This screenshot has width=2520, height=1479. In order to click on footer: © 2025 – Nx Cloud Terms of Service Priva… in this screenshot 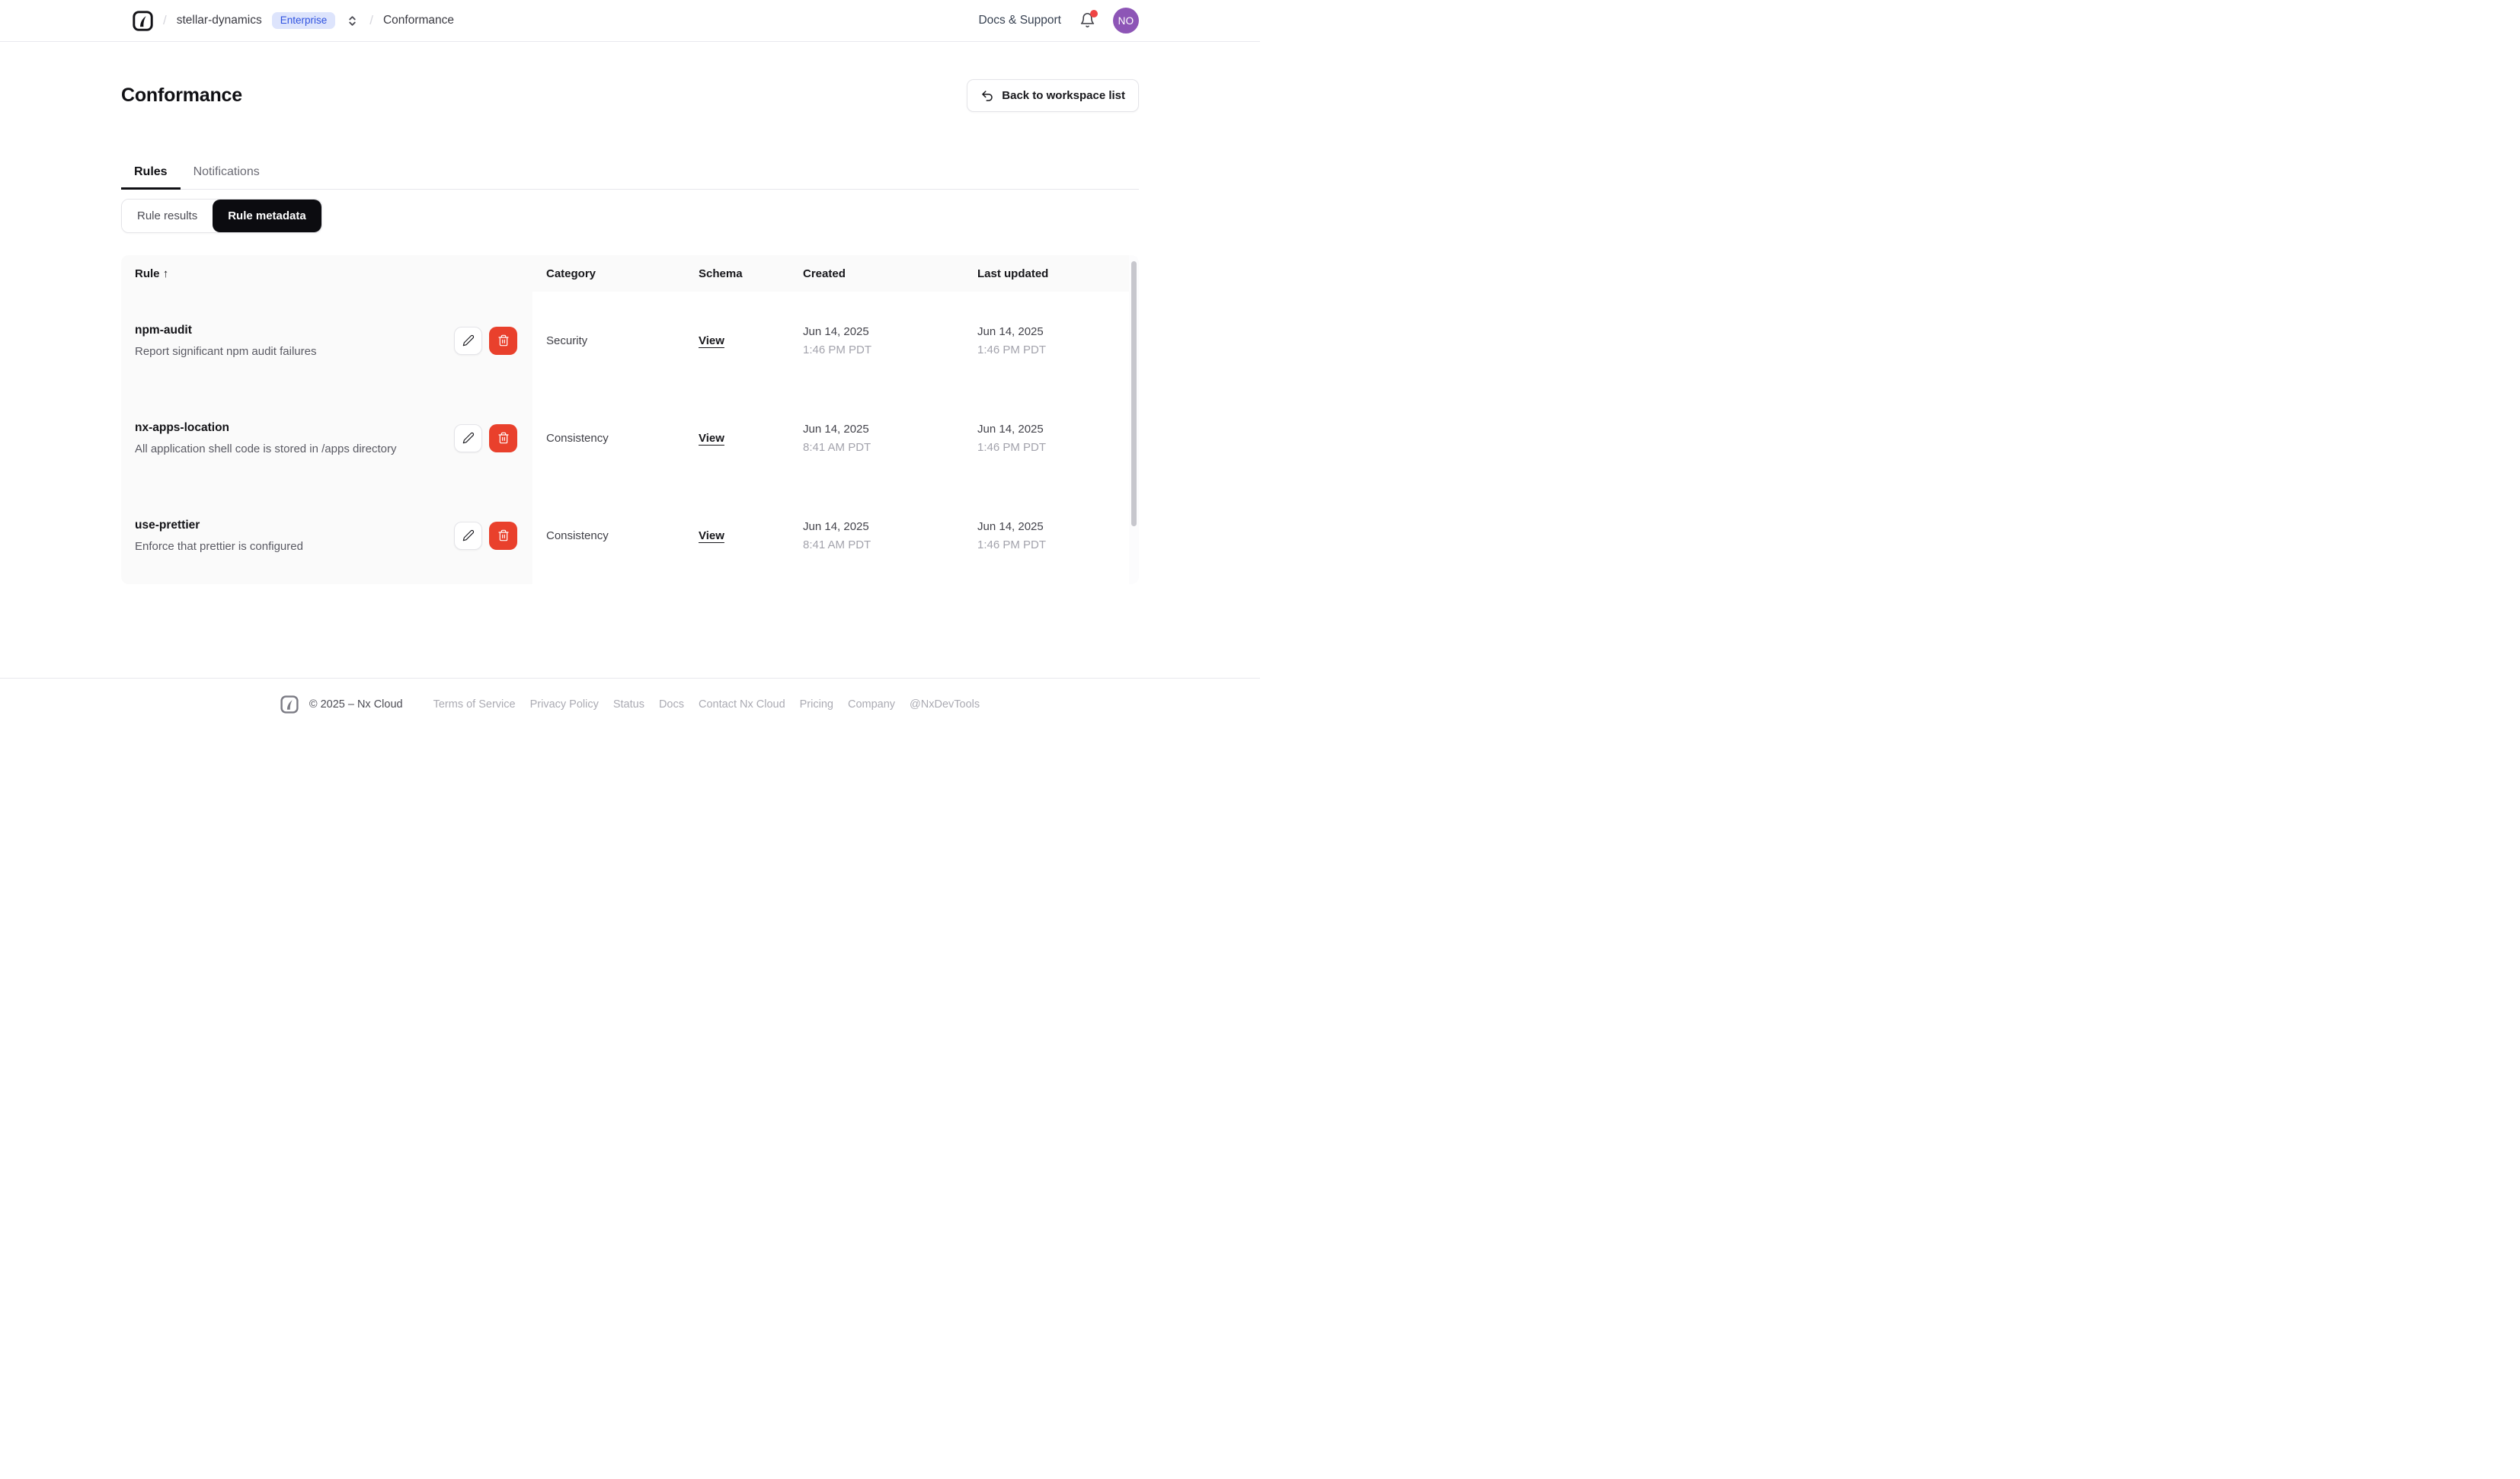, I will do `click(630, 709)`.